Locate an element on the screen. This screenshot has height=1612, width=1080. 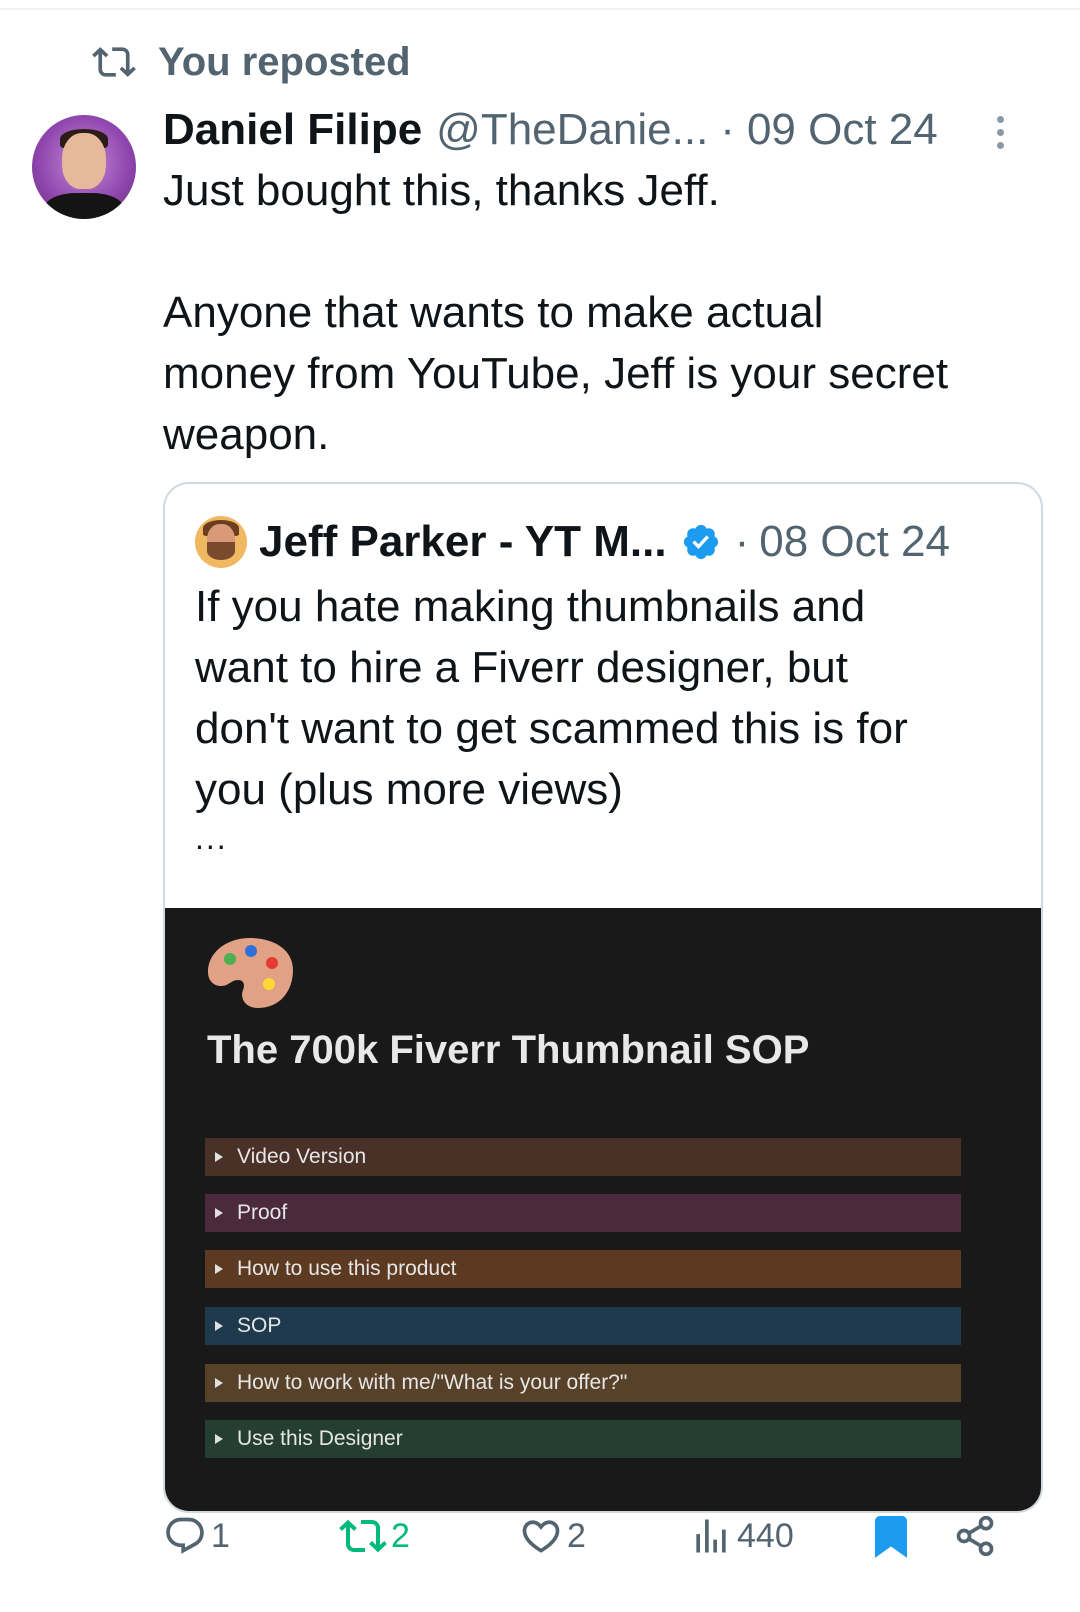
toggle-sop: SOP is located at coordinates (583, 1326).